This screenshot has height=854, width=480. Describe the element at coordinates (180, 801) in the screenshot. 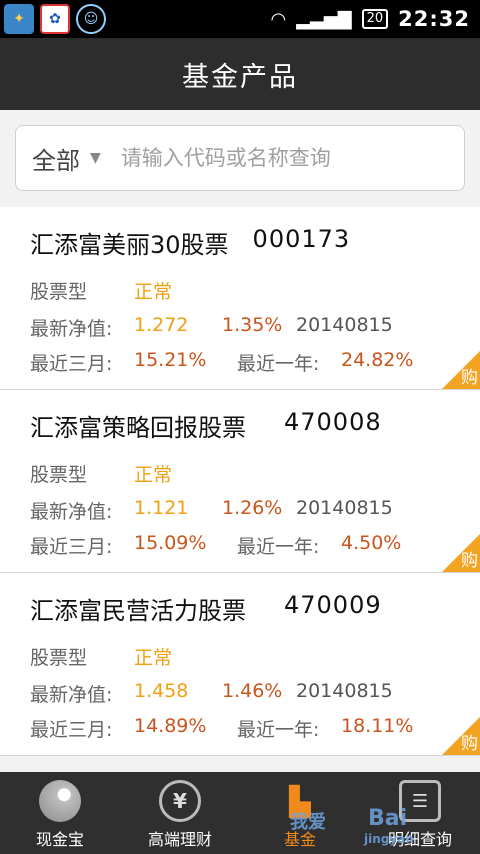

I see `yen-icon: ¥` at that location.